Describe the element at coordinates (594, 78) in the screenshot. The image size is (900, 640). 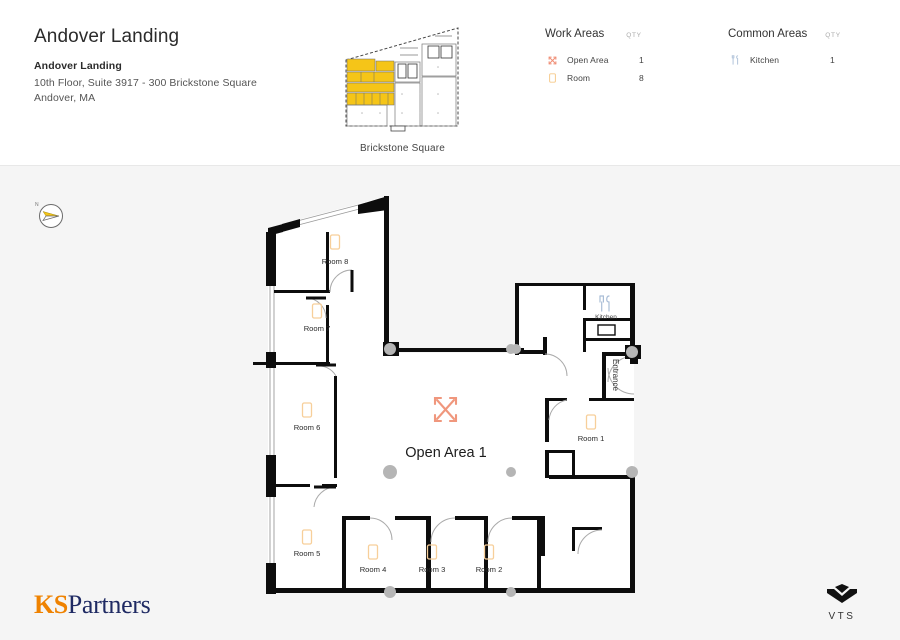
I see `legend-row-room: Room 8` at that location.